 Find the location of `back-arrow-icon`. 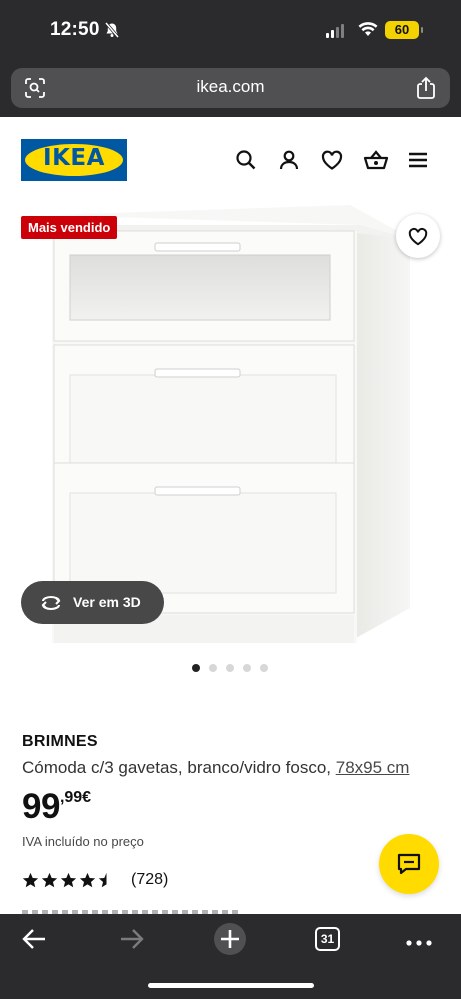

back-arrow-icon is located at coordinates (34, 941).